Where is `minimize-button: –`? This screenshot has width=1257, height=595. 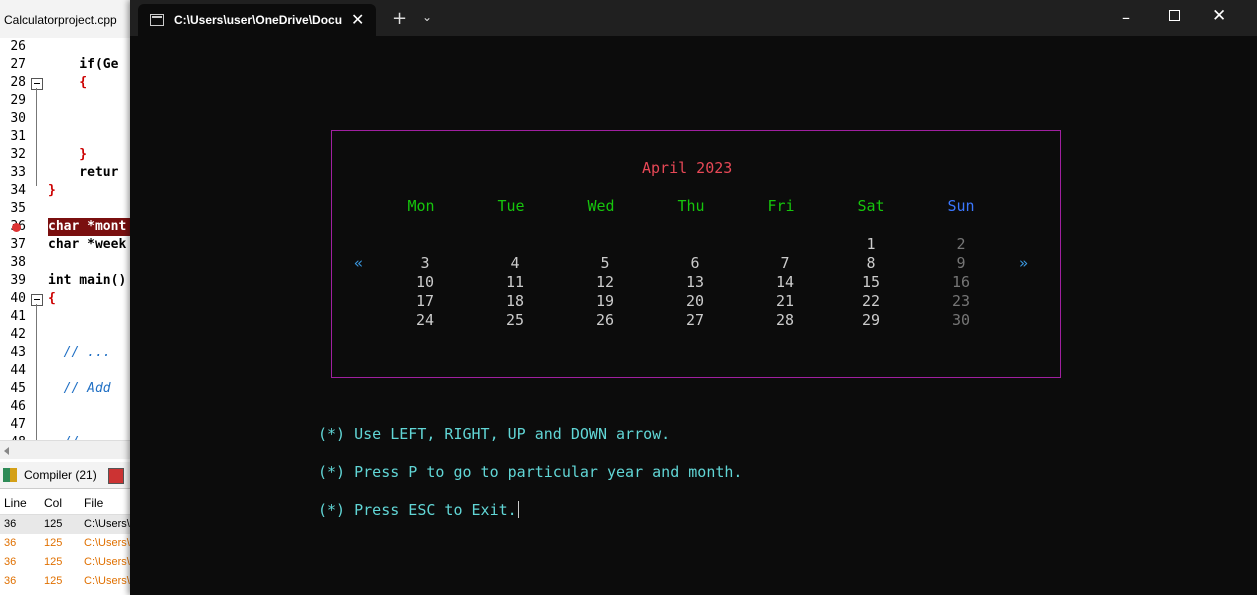
minimize-button: – is located at coordinates (1126, 17).